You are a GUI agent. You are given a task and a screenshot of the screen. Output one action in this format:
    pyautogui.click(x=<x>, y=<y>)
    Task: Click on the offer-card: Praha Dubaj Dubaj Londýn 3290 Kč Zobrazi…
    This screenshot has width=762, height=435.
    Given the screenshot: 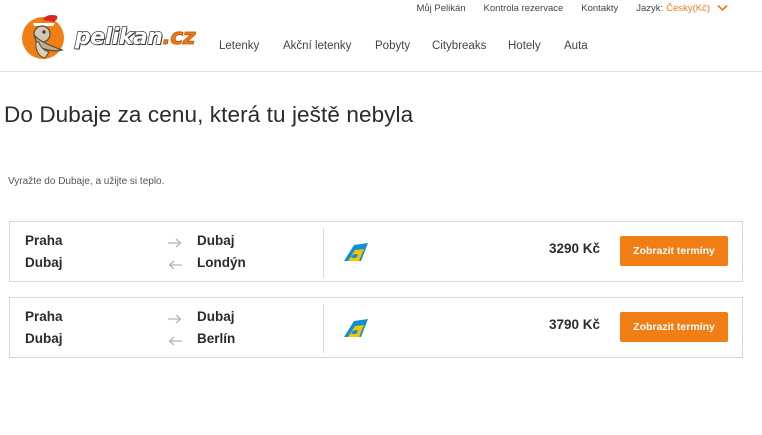 What is the action you would take?
    pyautogui.click(x=376, y=251)
    